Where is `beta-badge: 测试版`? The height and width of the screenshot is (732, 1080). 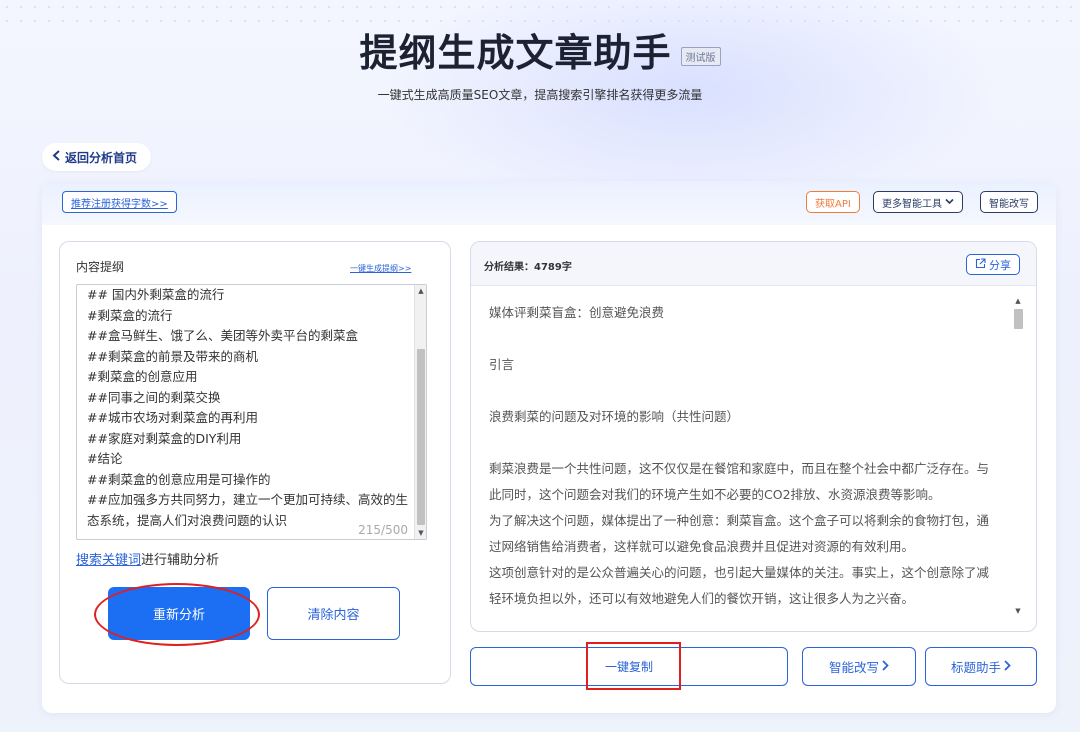
beta-badge: 测试版 is located at coordinates (700, 56).